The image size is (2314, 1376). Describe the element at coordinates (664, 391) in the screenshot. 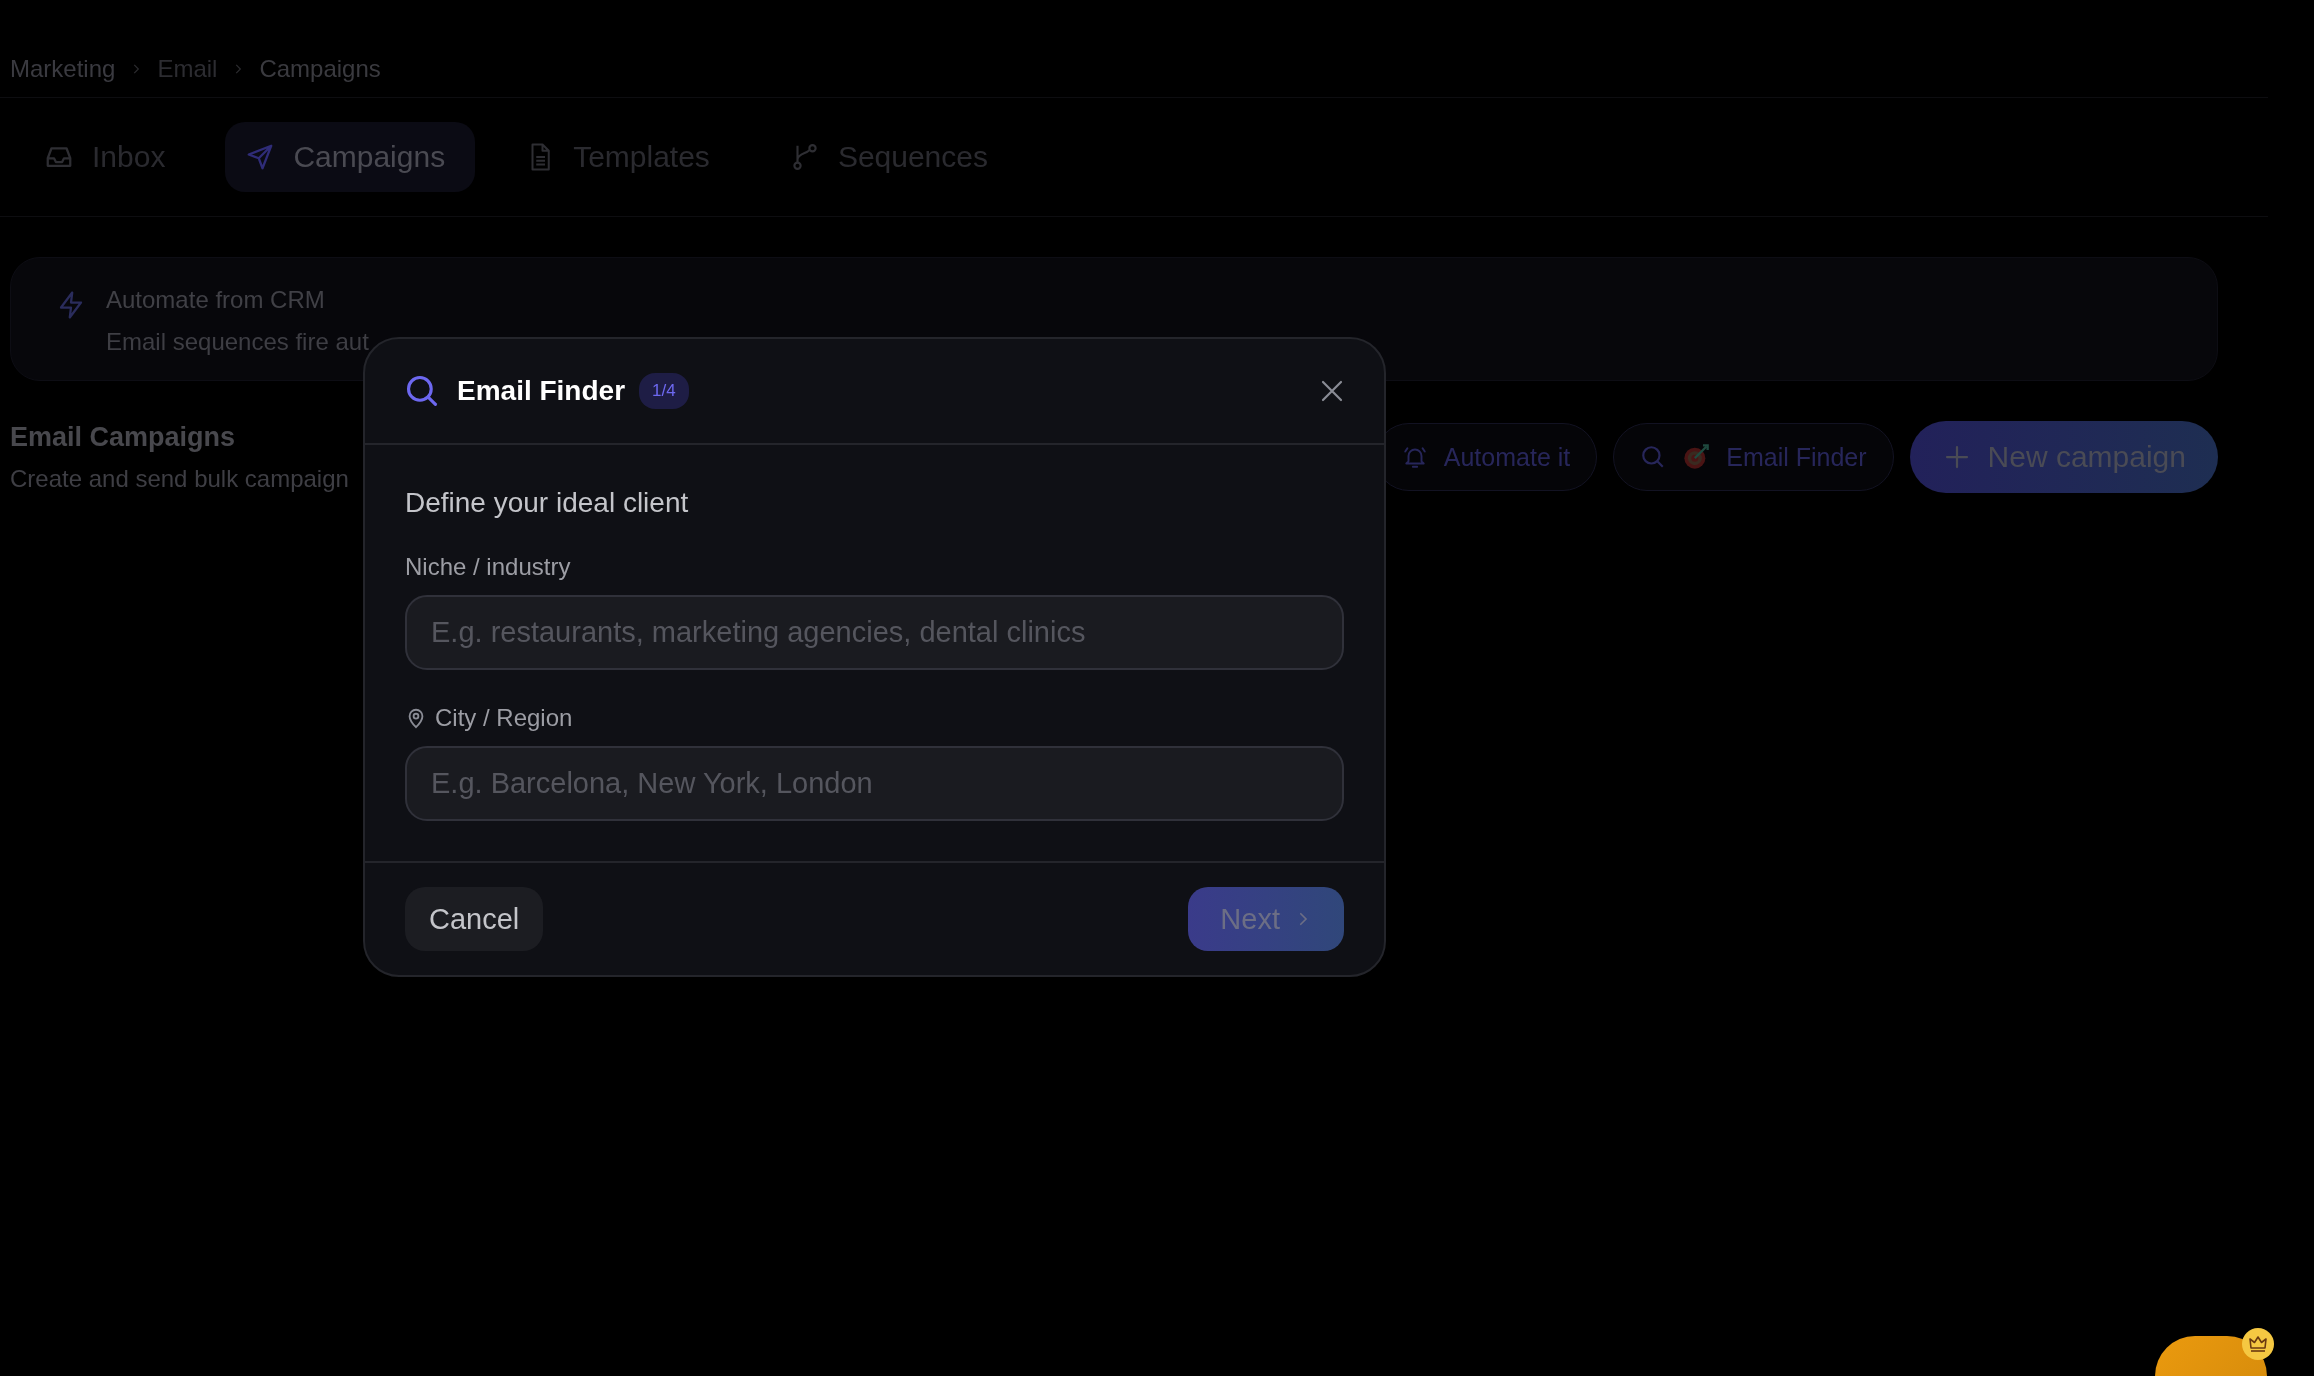

I see `step-badge: 1/4` at that location.